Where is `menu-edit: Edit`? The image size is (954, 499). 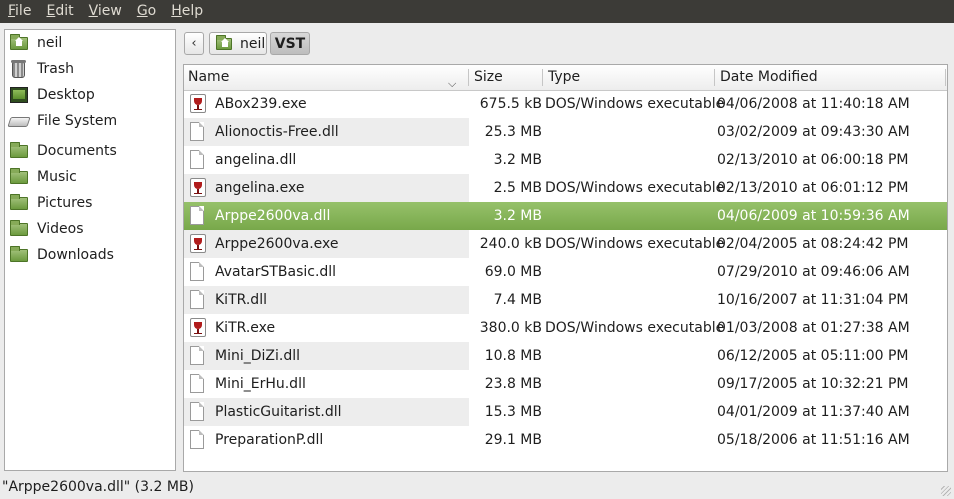 menu-edit: Edit is located at coordinates (59, 11).